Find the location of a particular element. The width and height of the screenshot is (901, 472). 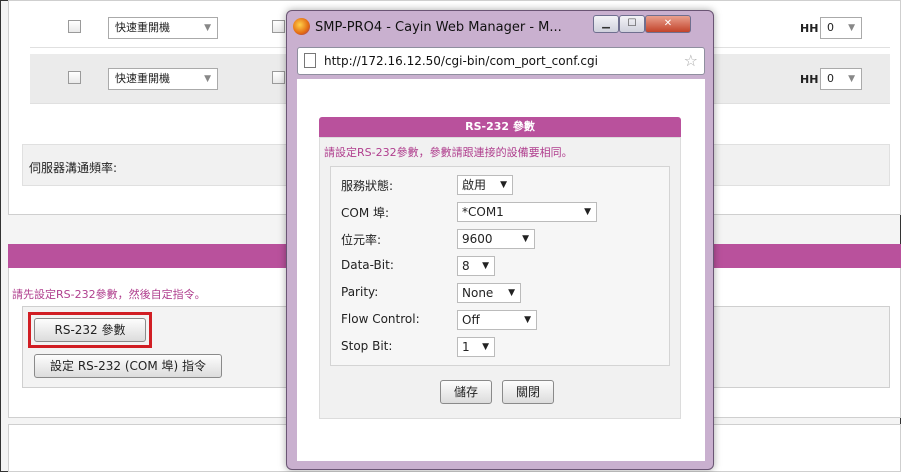

page-icon is located at coordinates (310, 60).